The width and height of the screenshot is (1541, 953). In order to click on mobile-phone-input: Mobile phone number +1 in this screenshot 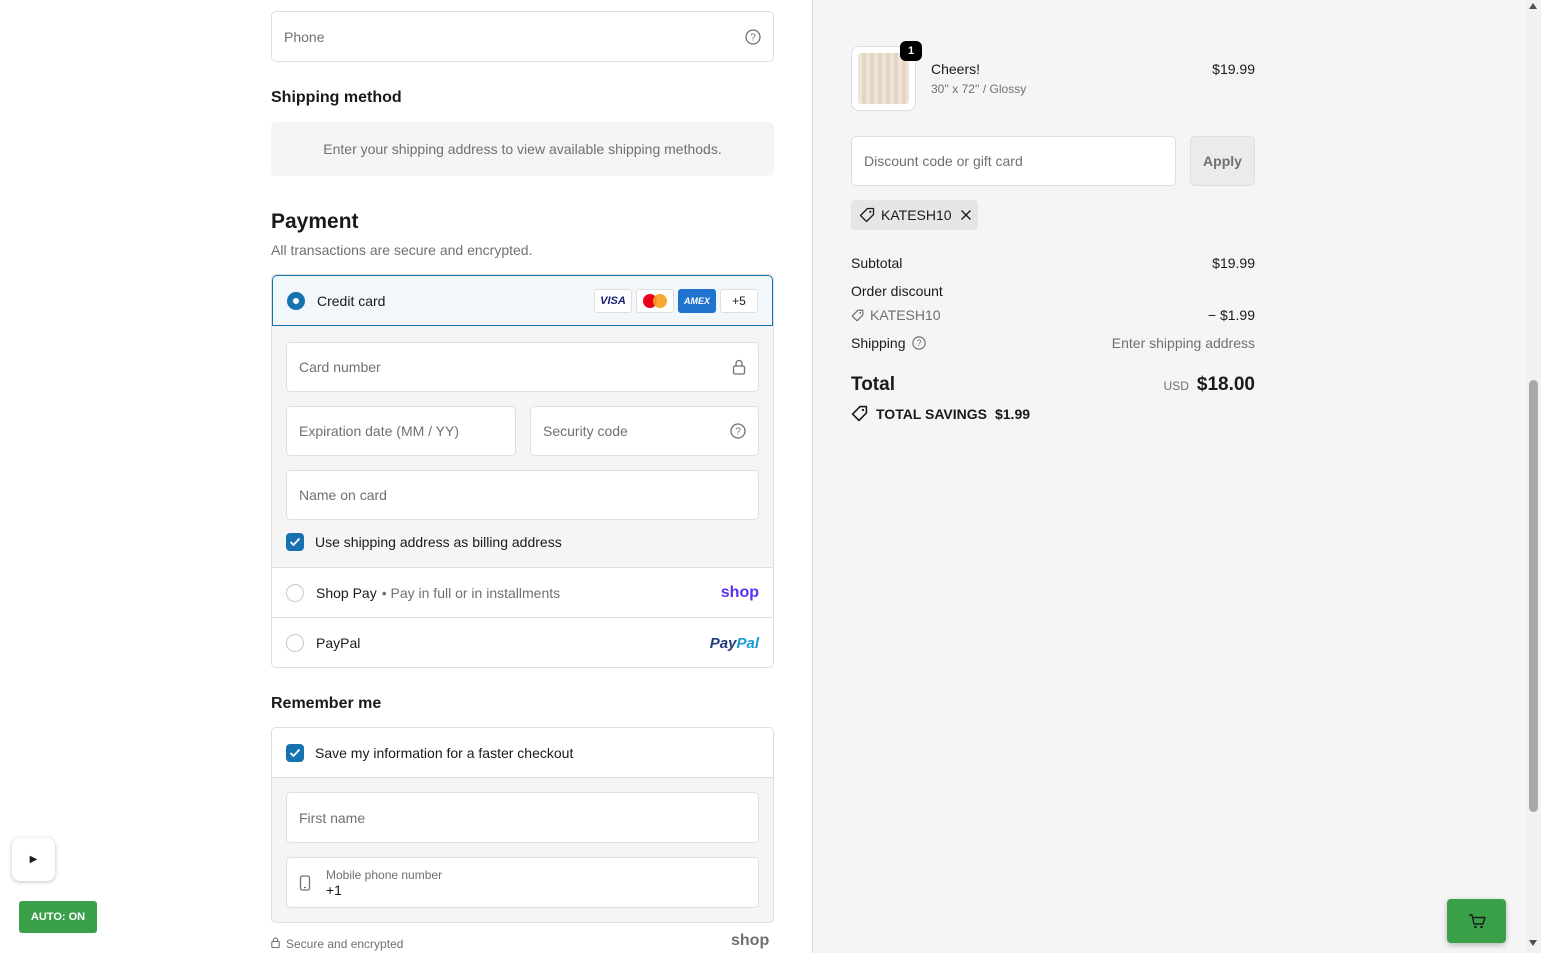, I will do `click(522, 882)`.